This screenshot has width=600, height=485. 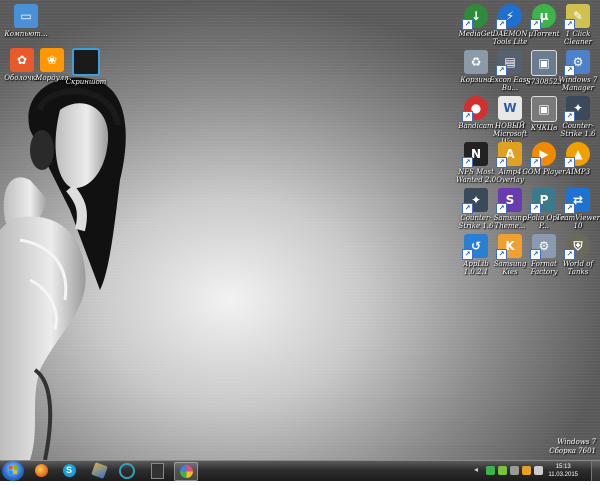 What do you see at coordinates (563, 467) in the screenshot?
I see `clock-time: 15:13` at bounding box center [563, 467].